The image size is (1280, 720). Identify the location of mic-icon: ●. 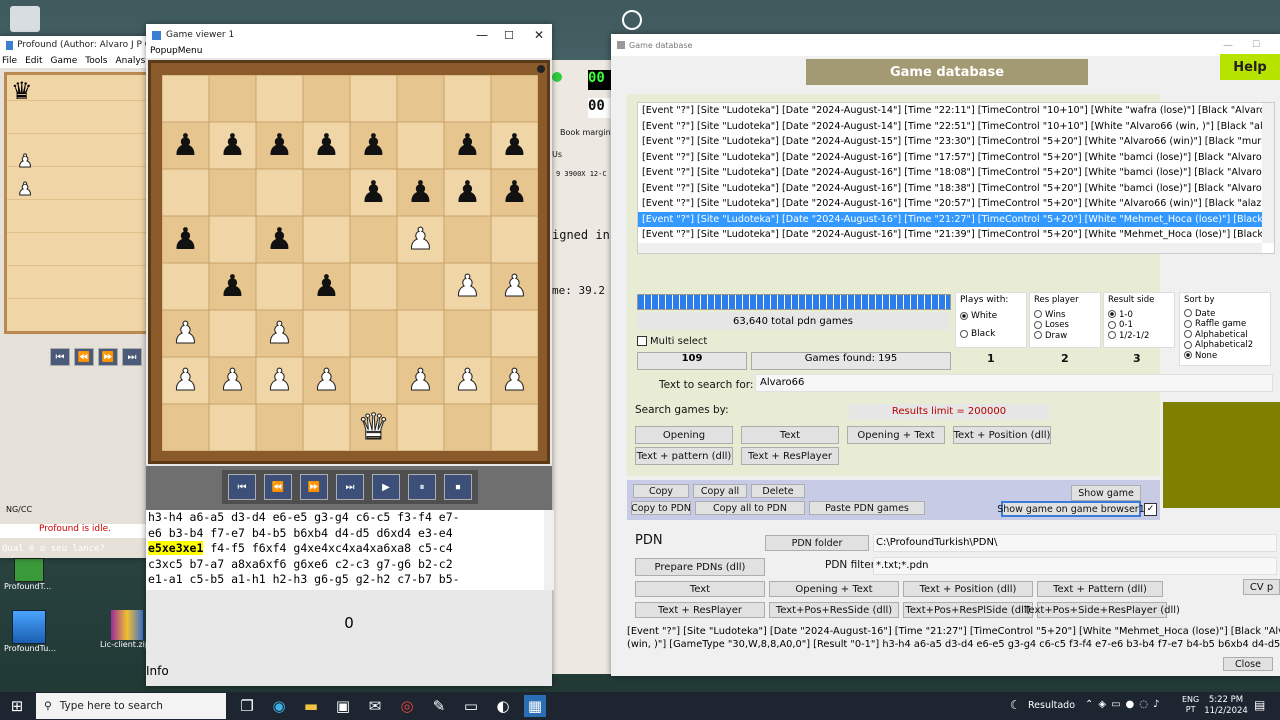
(1133, 704).